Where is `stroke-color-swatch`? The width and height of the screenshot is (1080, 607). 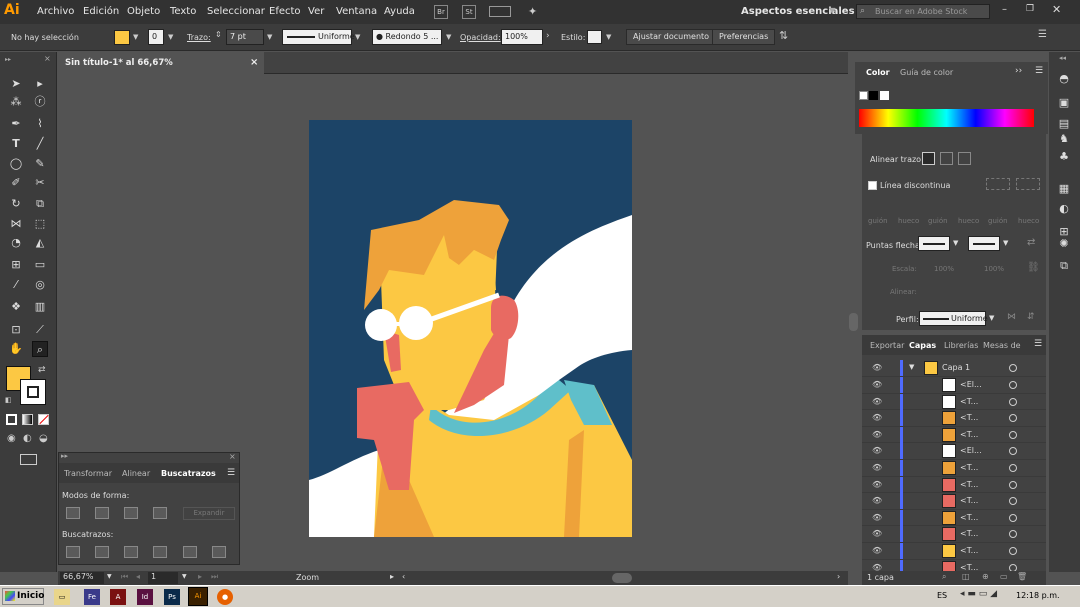 stroke-color-swatch is located at coordinates (33, 392).